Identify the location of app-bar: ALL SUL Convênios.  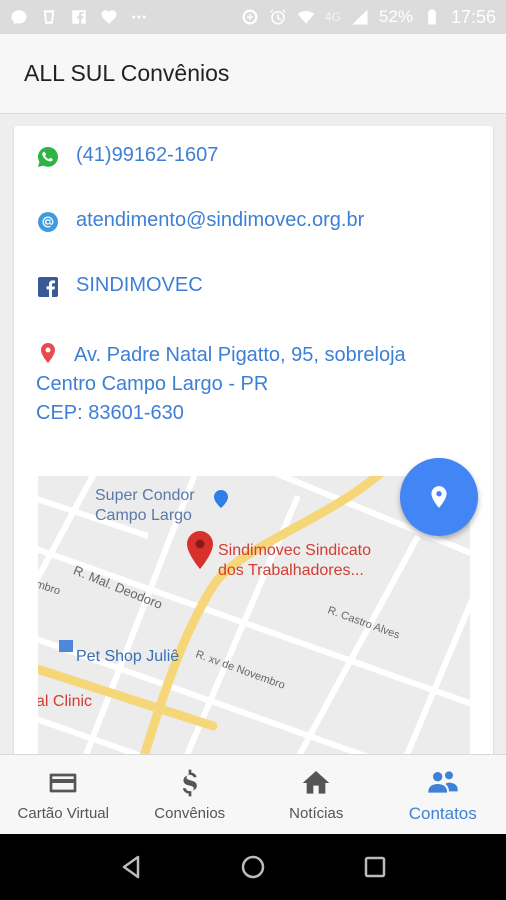
(253, 74).